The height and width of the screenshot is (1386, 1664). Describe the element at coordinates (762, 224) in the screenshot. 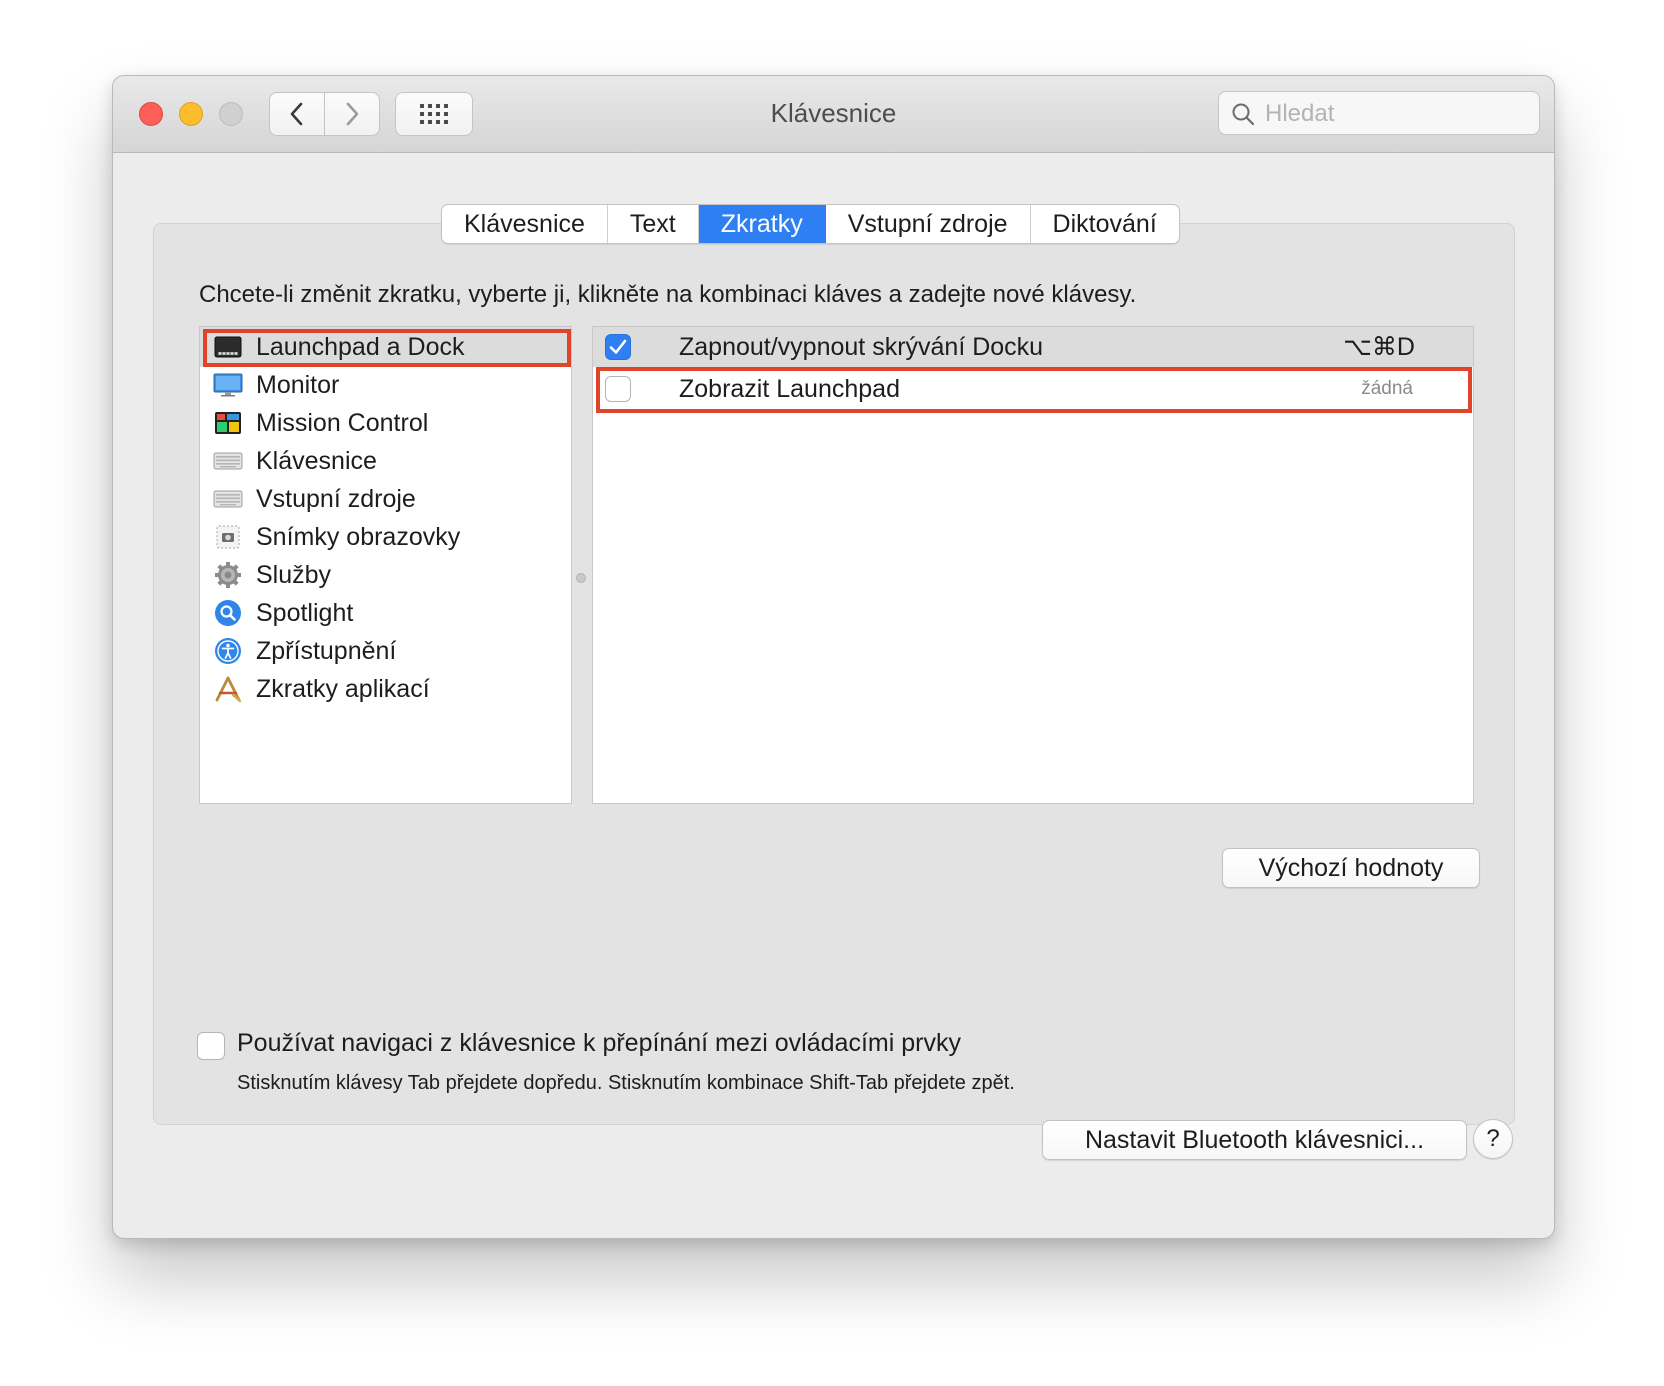

I see `tab-shortcuts: Zkratky` at that location.